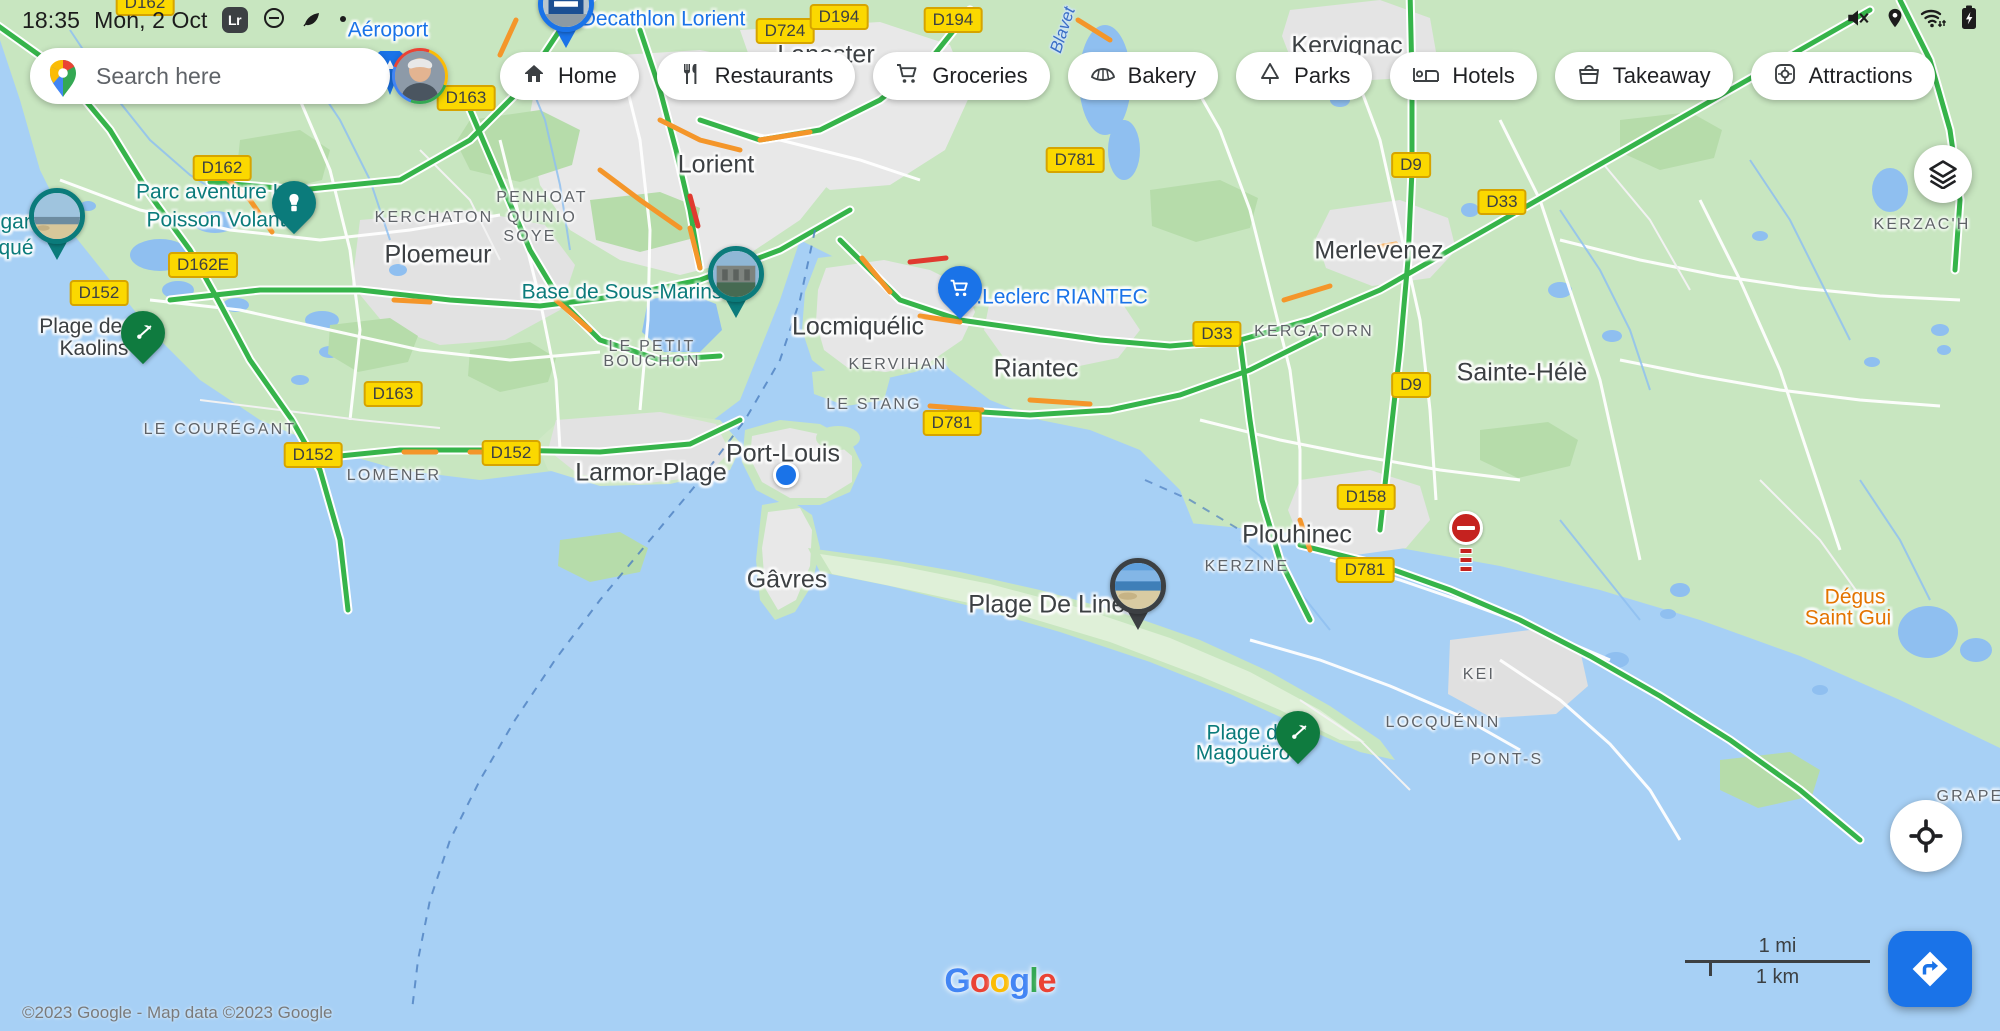 This screenshot has height=1031, width=2000. Describe the element at coordinates (1103, 76) in the screenshot. I see `bakery-icon` at that location.